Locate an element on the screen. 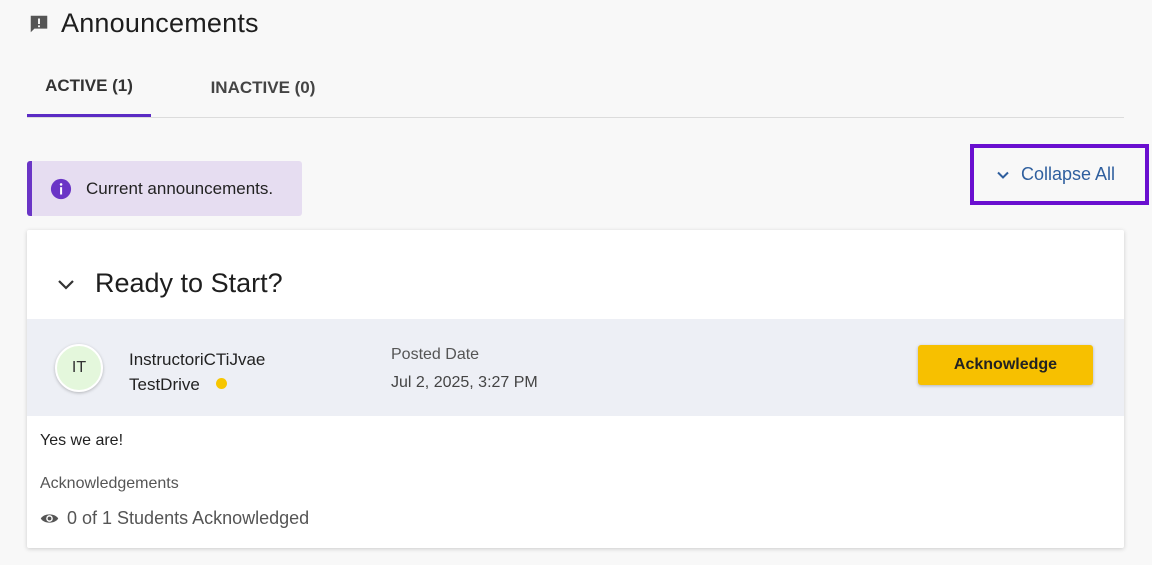  acknowledge-button: Acknowledge is located at coordinates (1005, 365).